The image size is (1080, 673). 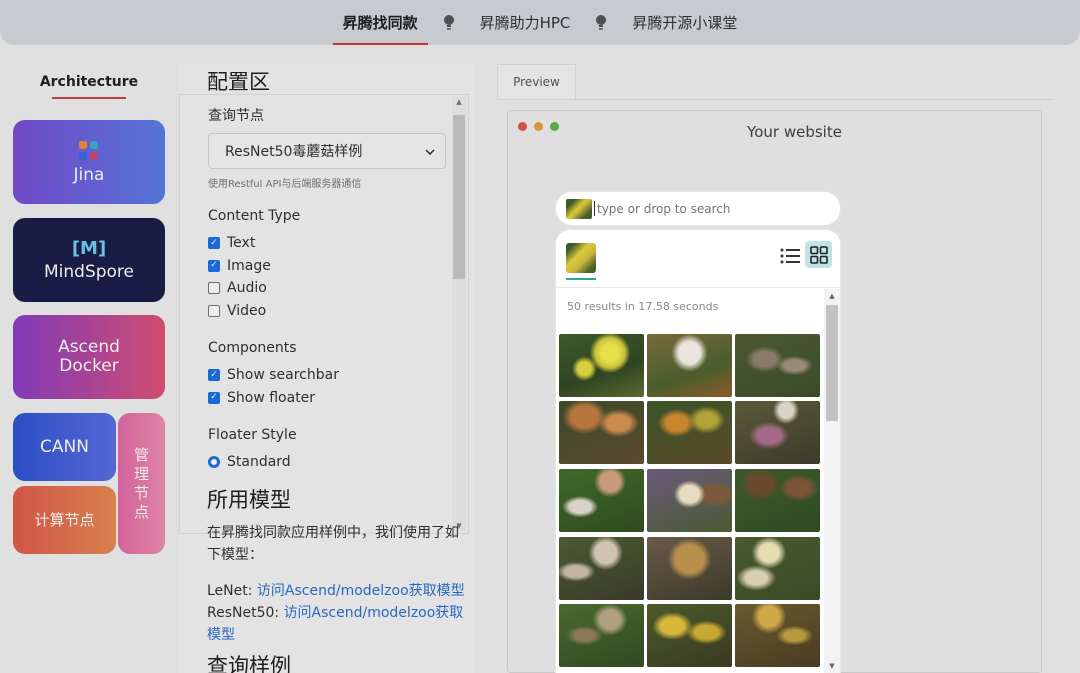 I want to click on tile-ascend-docker: Ascend Docker, so click(x=89, y=357).